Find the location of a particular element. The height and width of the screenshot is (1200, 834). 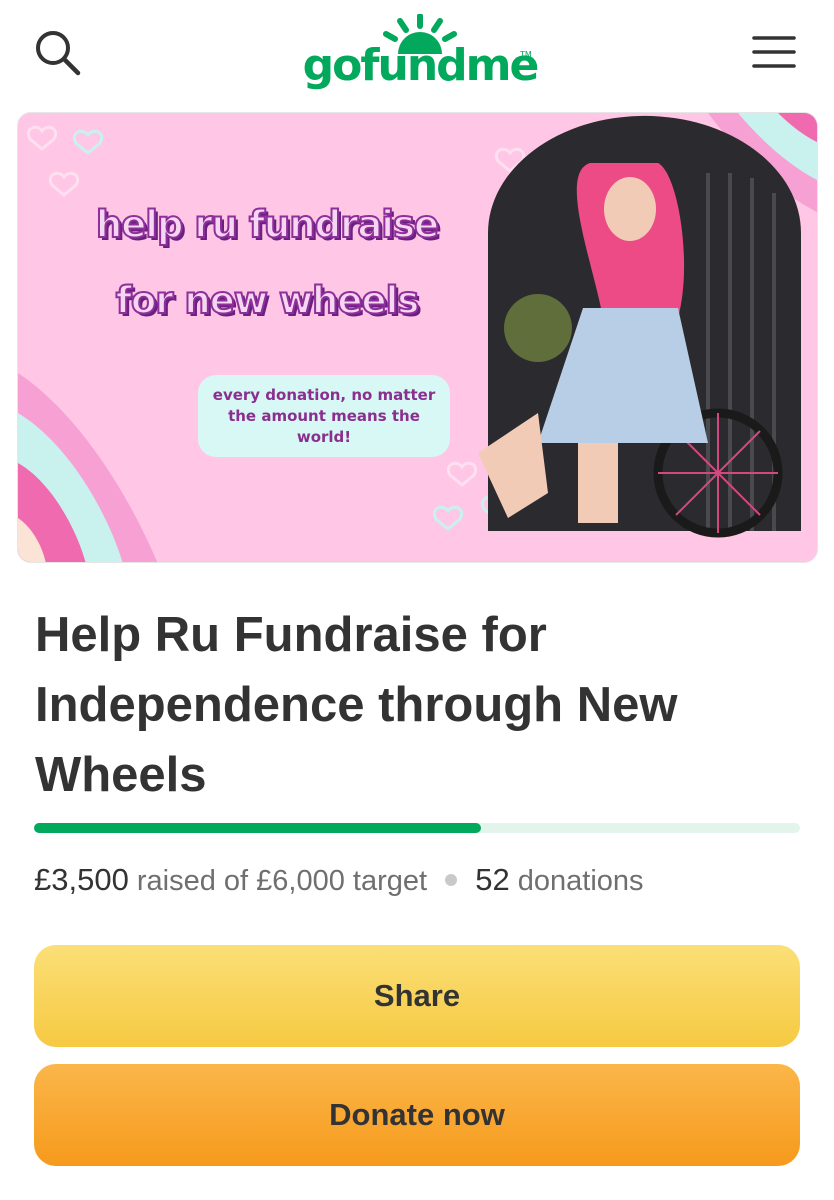

target-text: raised of £6,000 target is located at coordinates (282, 881).